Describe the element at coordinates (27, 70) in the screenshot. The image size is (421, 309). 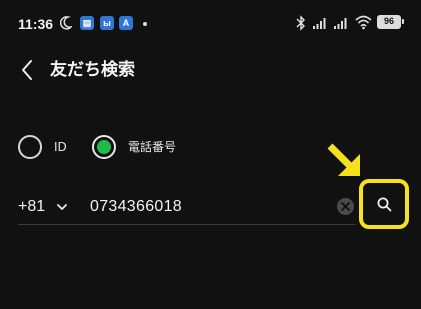
I see `back-icon` at that location.